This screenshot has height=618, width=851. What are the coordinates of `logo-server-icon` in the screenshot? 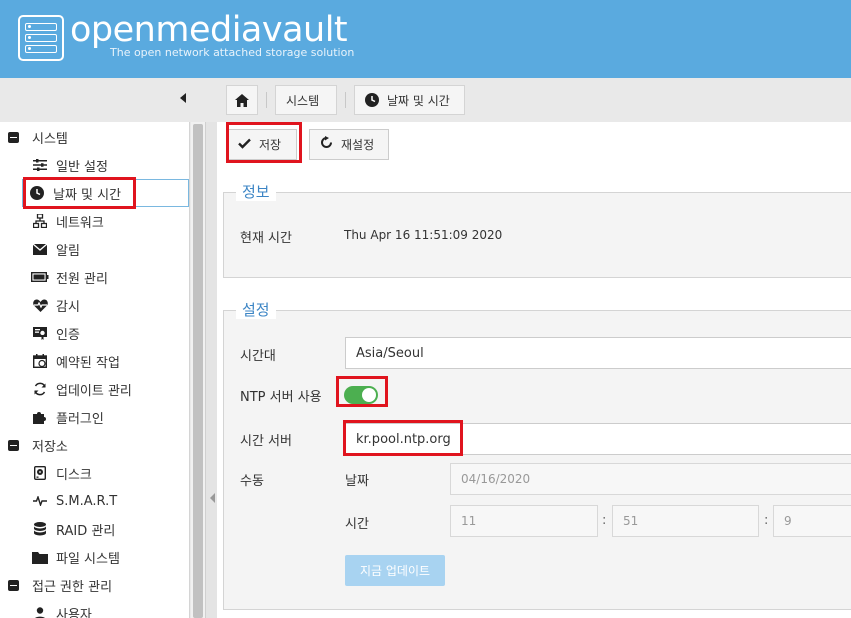 It's located at (41, 38).